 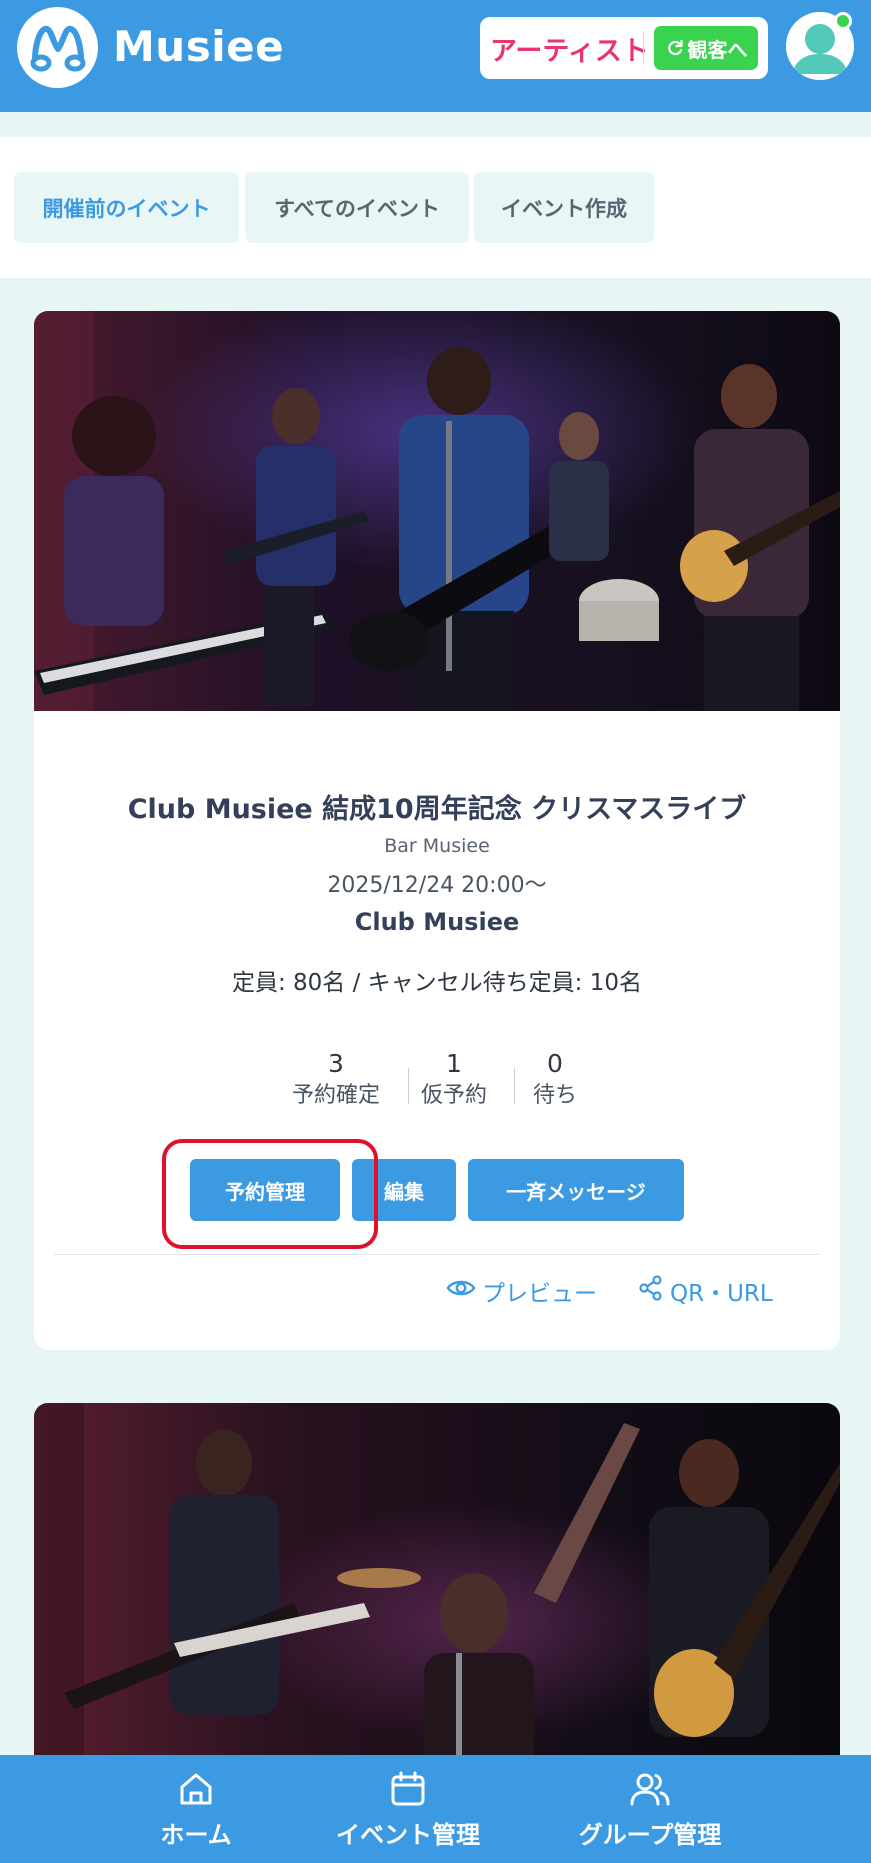 I want to click on brand-name: Musiee, so click(x=198, y=46).